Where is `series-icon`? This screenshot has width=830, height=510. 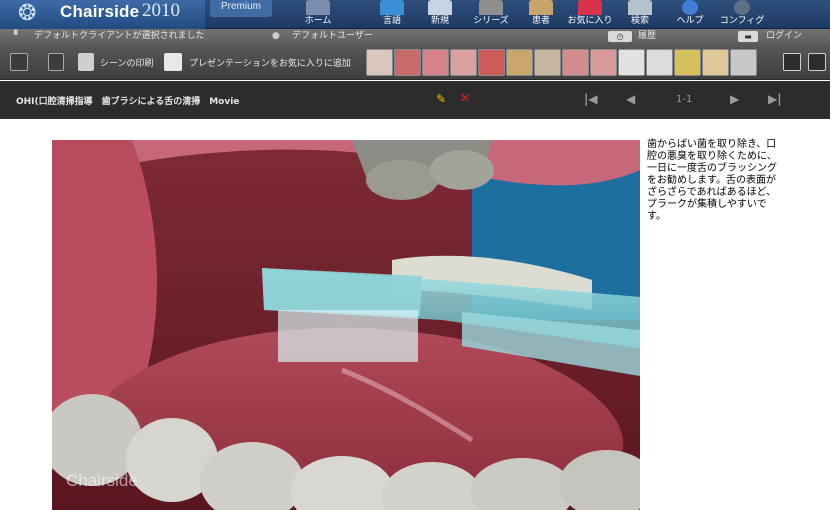 series-icon is located at coordinates (491, 7).